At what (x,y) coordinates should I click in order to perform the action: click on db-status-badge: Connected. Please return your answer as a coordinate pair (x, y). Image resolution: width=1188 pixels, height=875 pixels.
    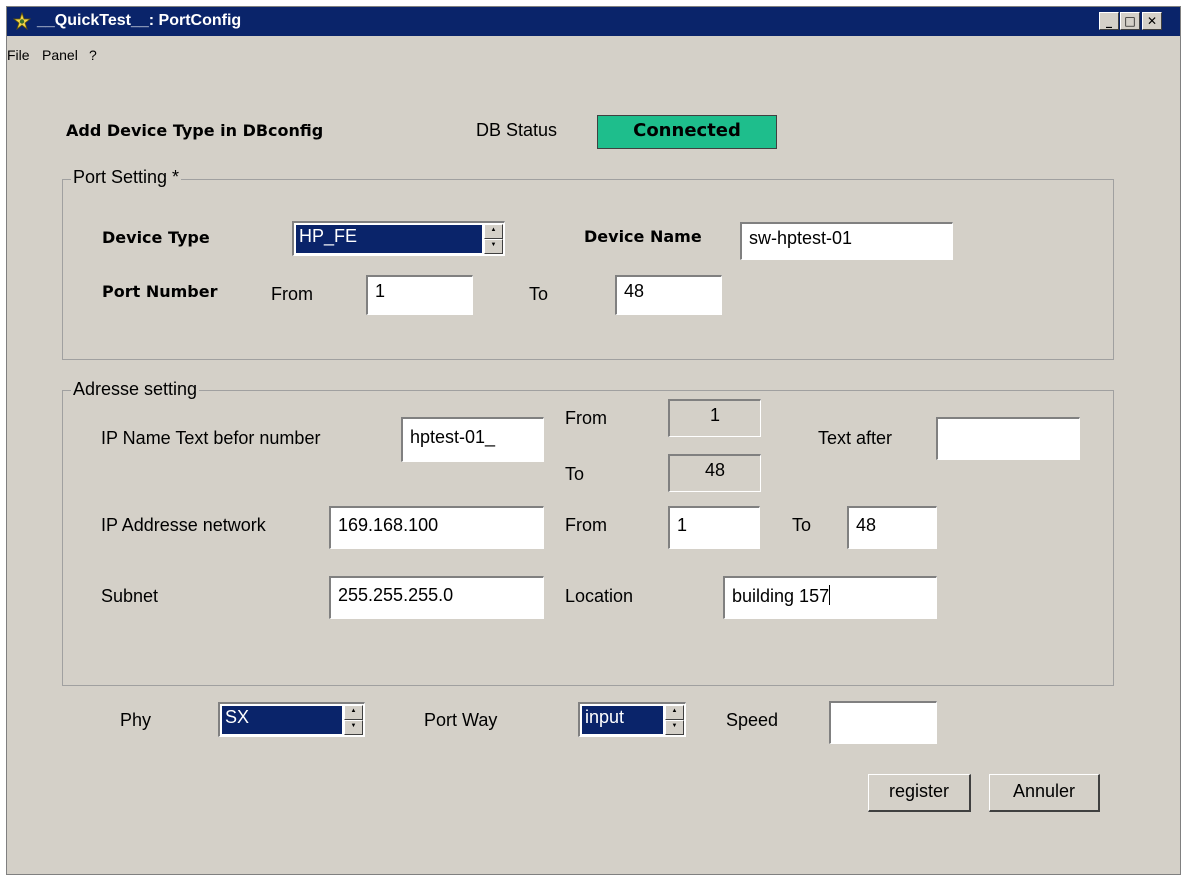
    Looking at the image, I should click on (687, 132).